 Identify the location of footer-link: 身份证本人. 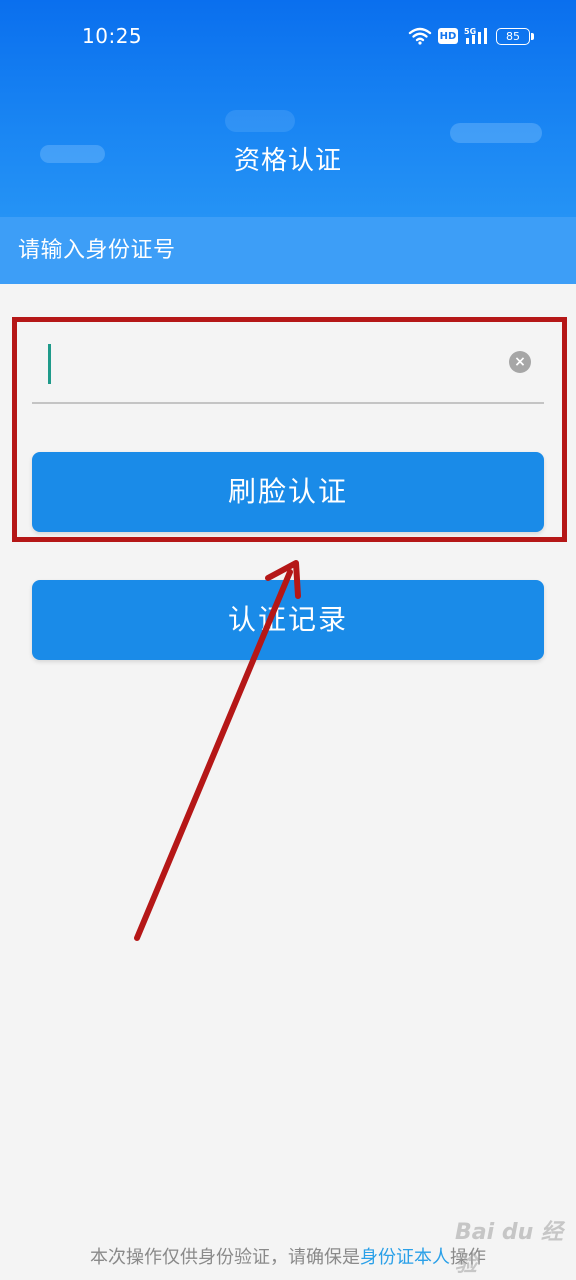
(405, 1257).